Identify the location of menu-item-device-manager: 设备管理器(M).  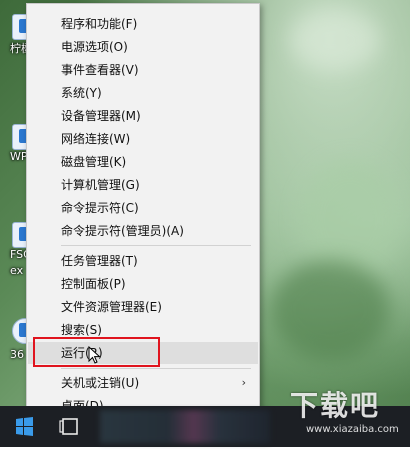
(143, 116).